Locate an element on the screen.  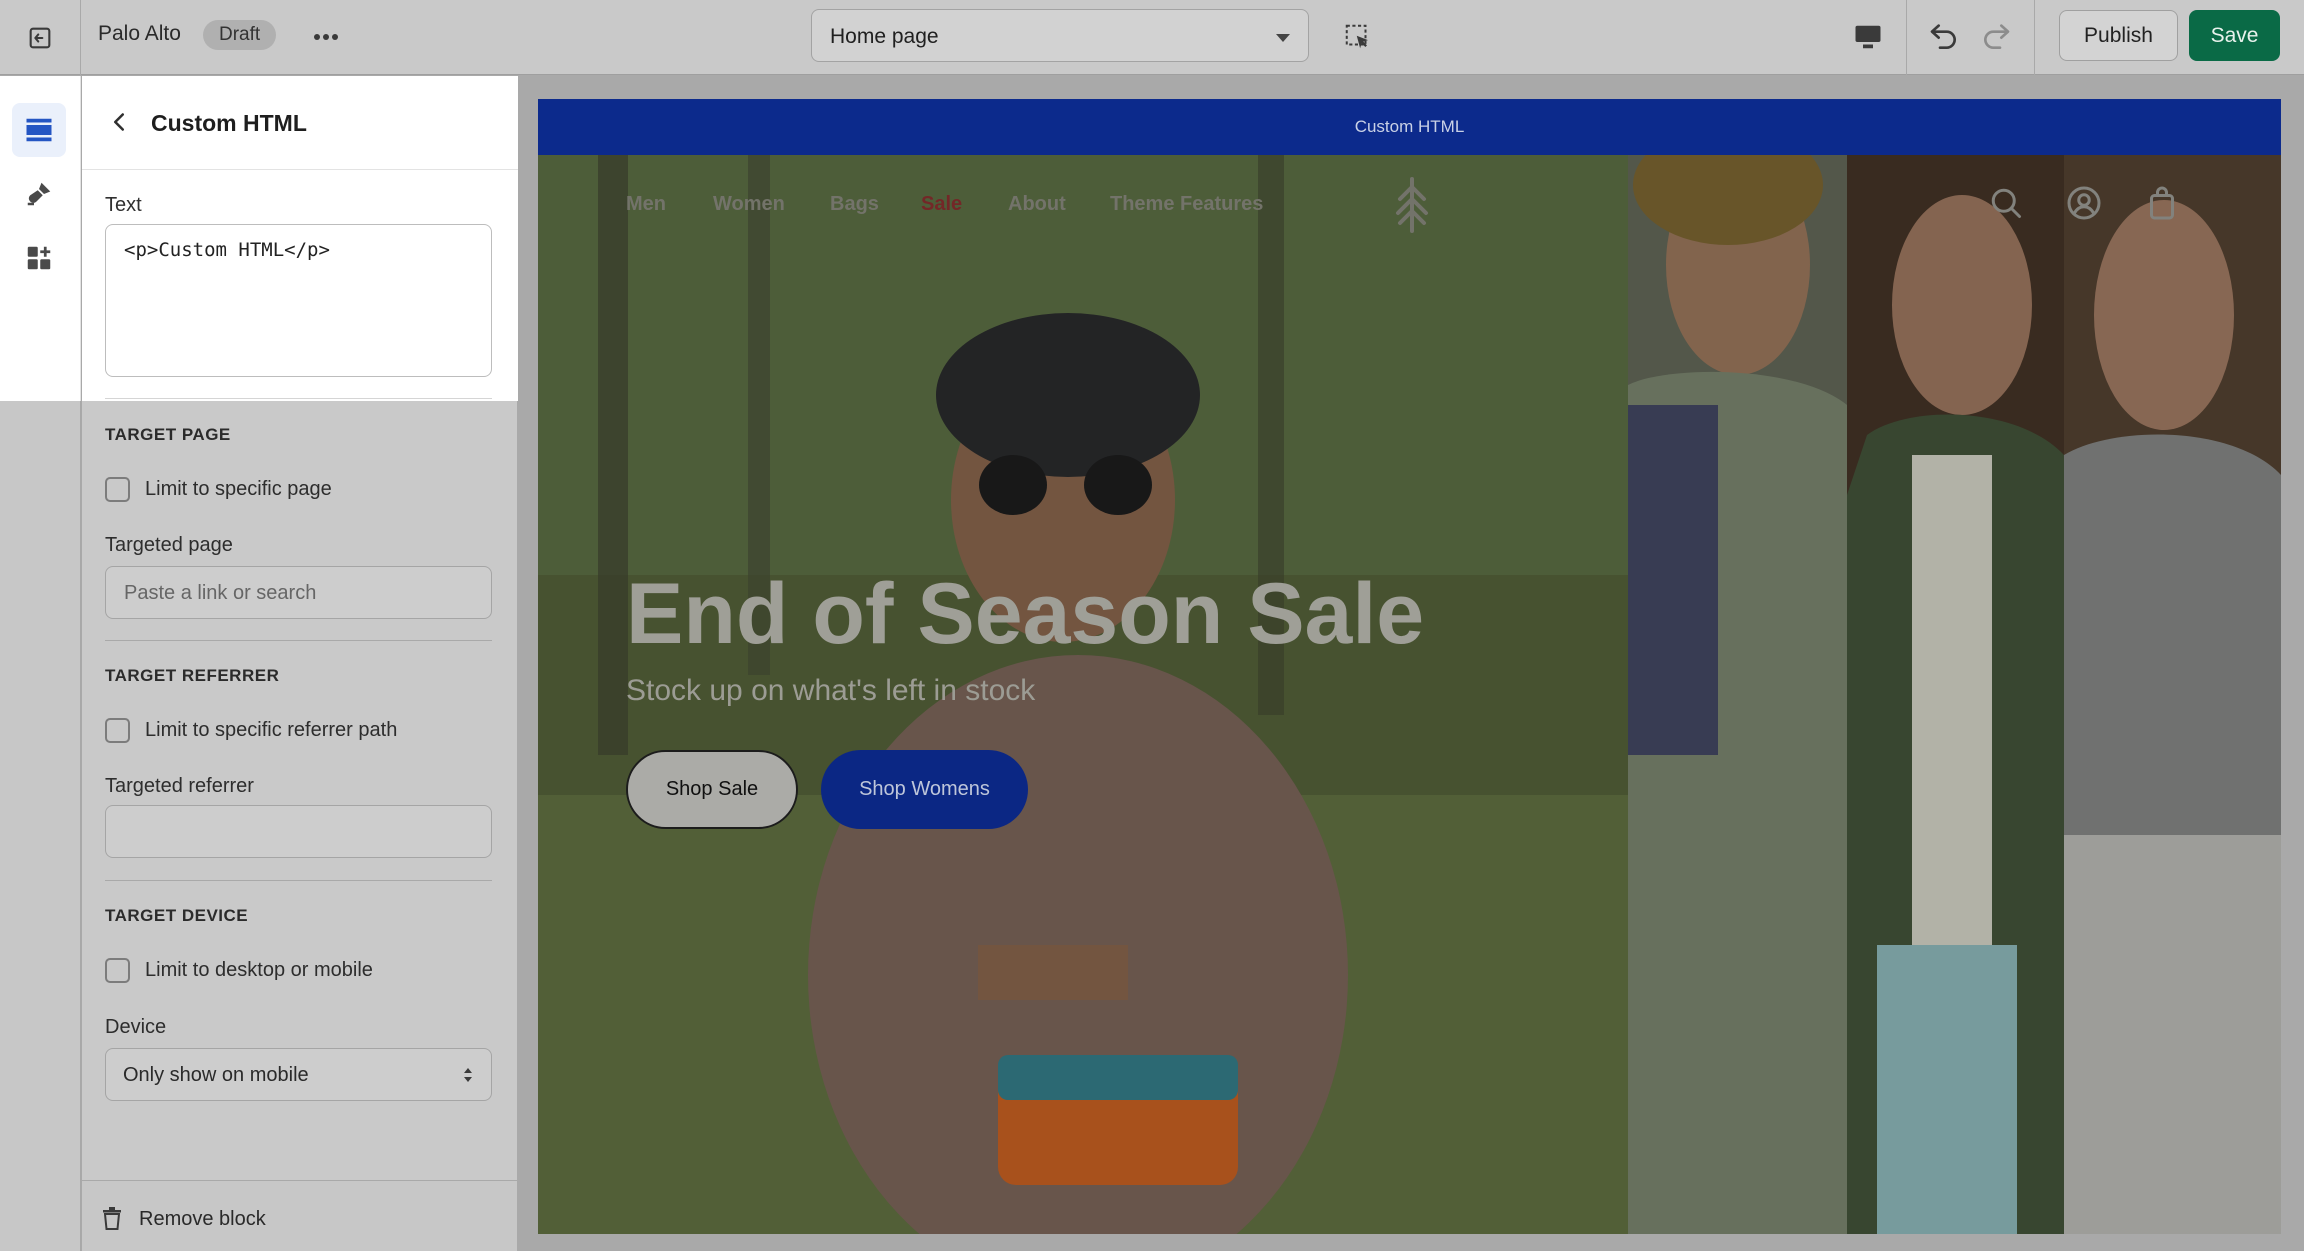
limit-page-checkbox-label: Limit to specific page is located at coordinates (238, 489).